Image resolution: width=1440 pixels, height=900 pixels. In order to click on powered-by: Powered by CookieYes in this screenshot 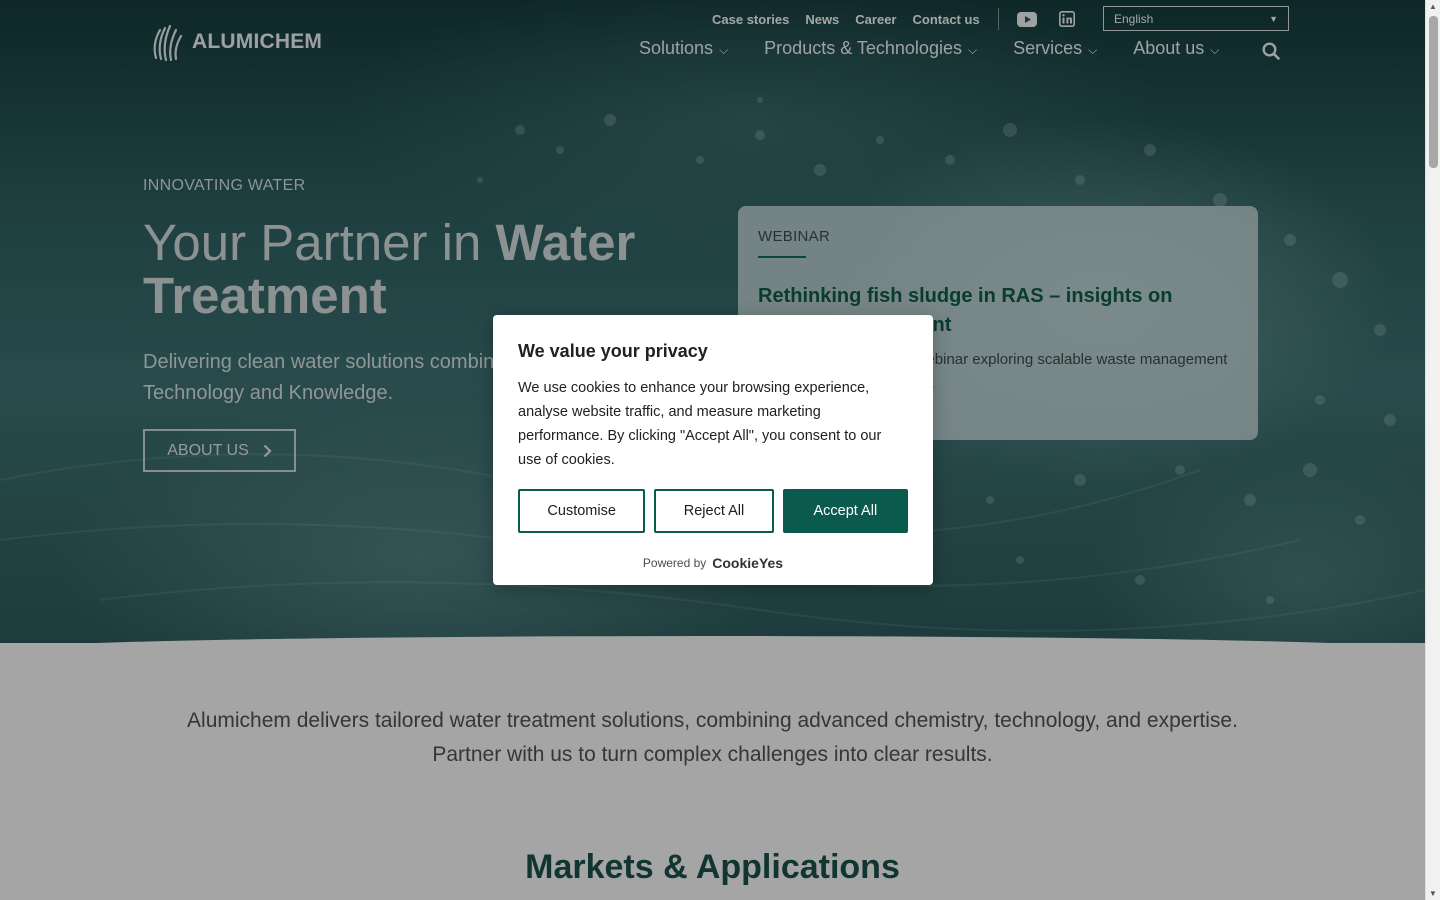, I will do `click(713, 563)`.